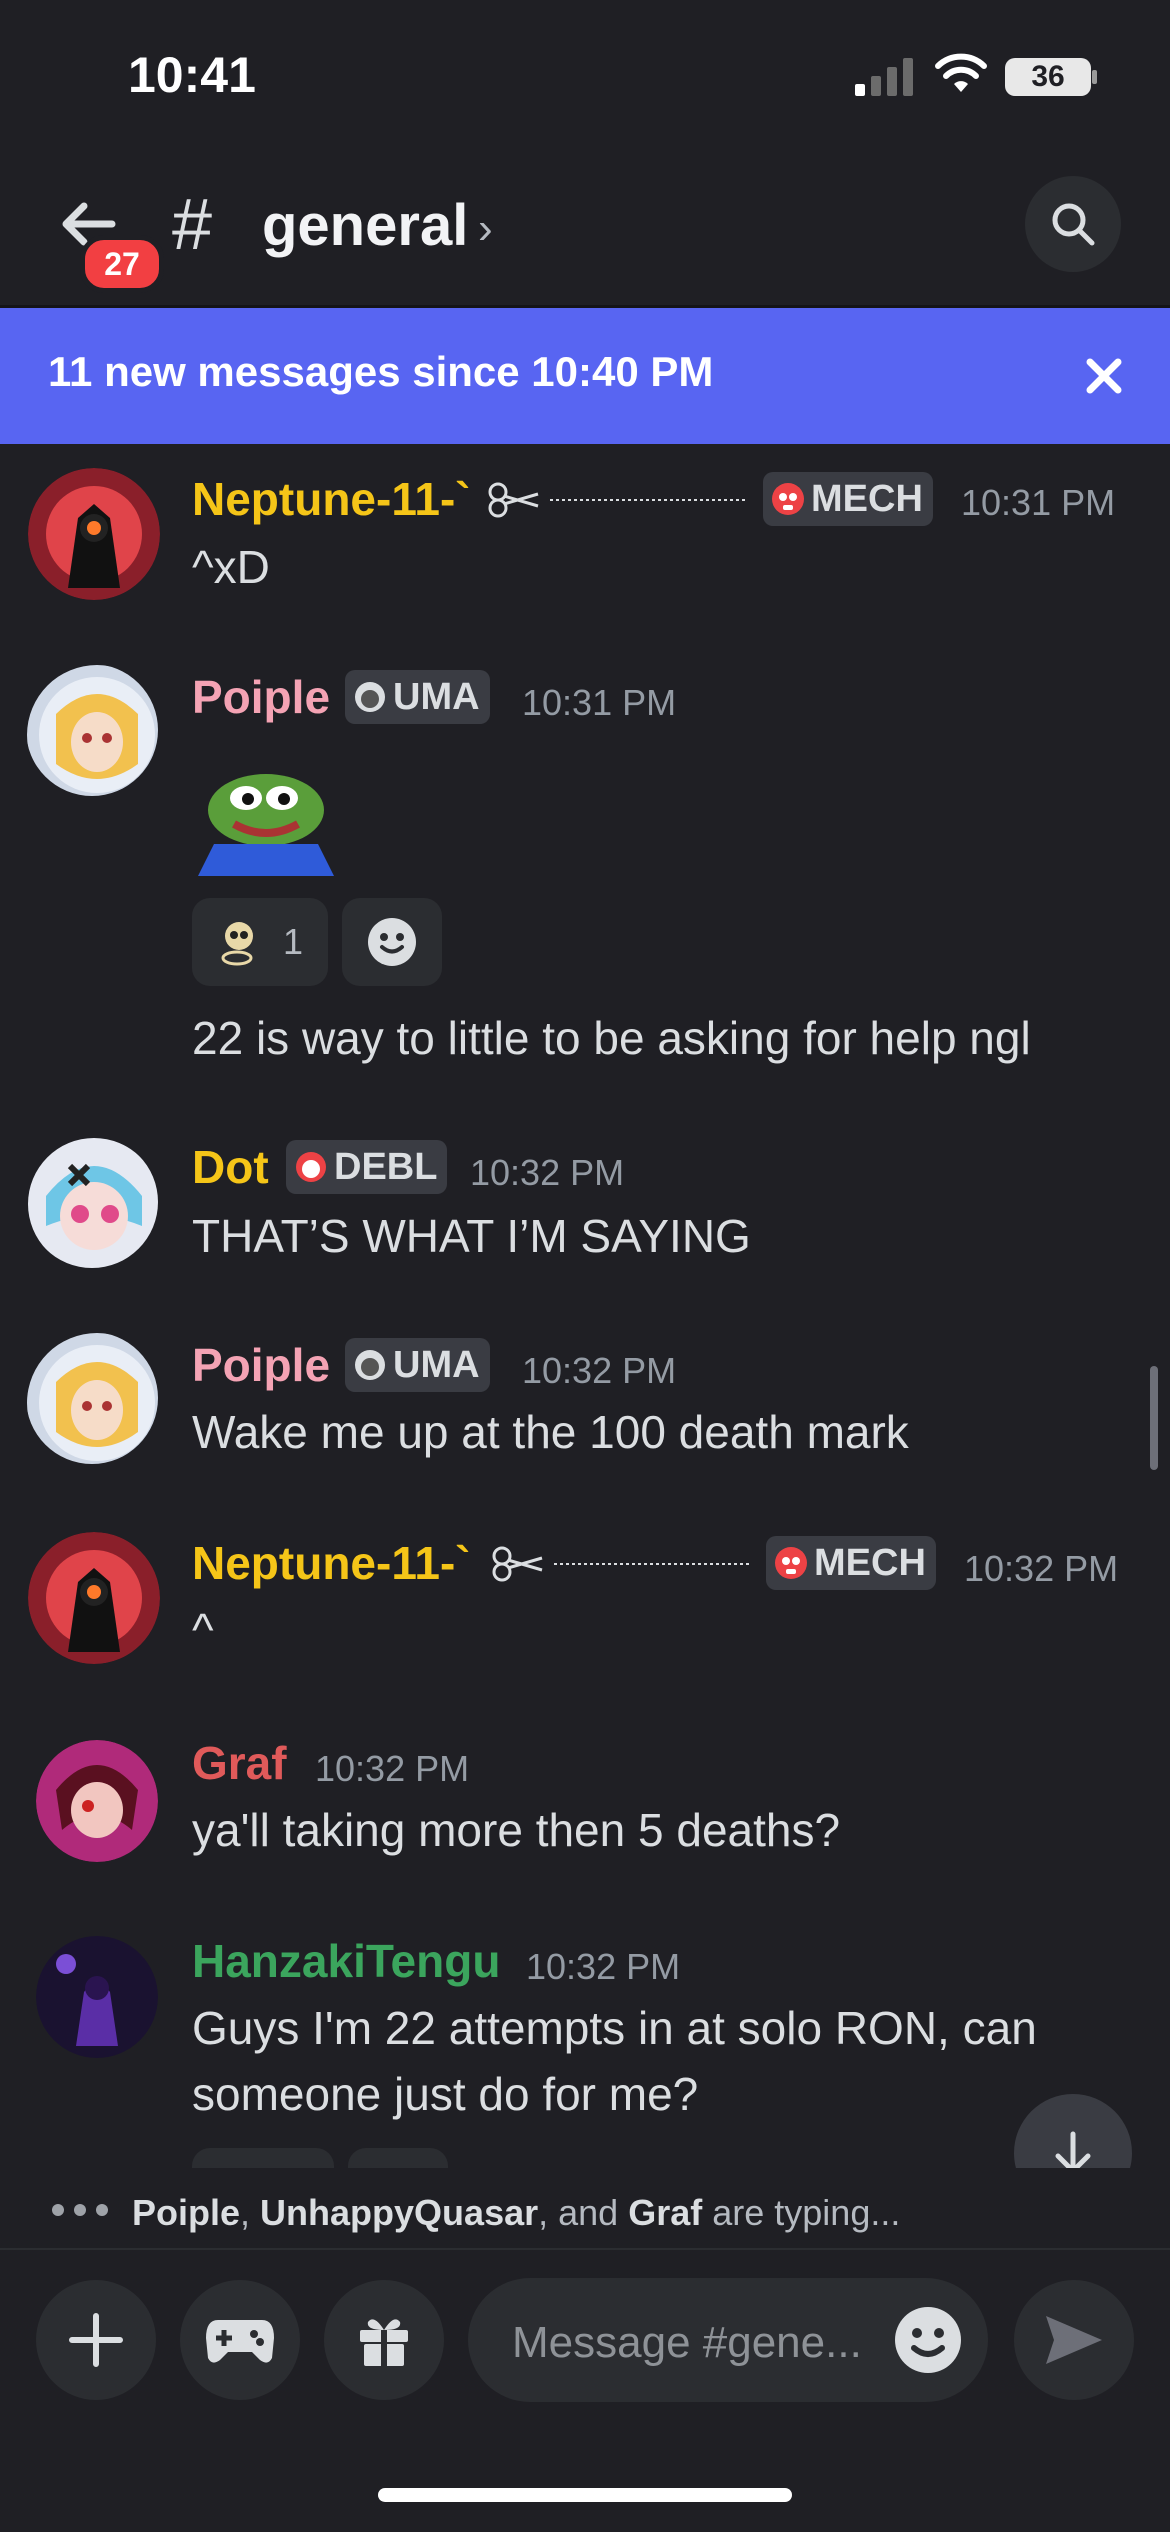 The image size is (1170, 2532). What do you see at coordinates (884, 77) in the screenshot?
I see `cellular-signal-icon` at bounding box center [884, 77].